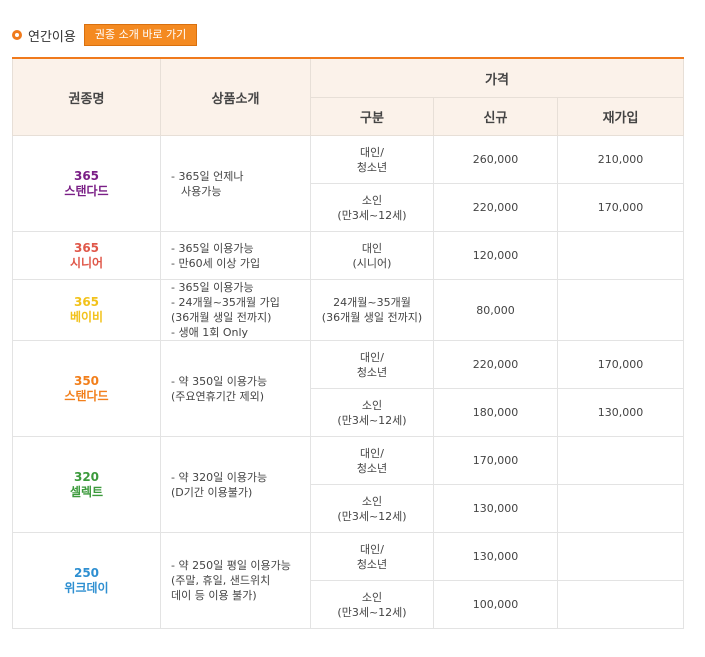 This screenshot has width=705, height=657. I want to click on header-new: 신규, so click(495, 116).